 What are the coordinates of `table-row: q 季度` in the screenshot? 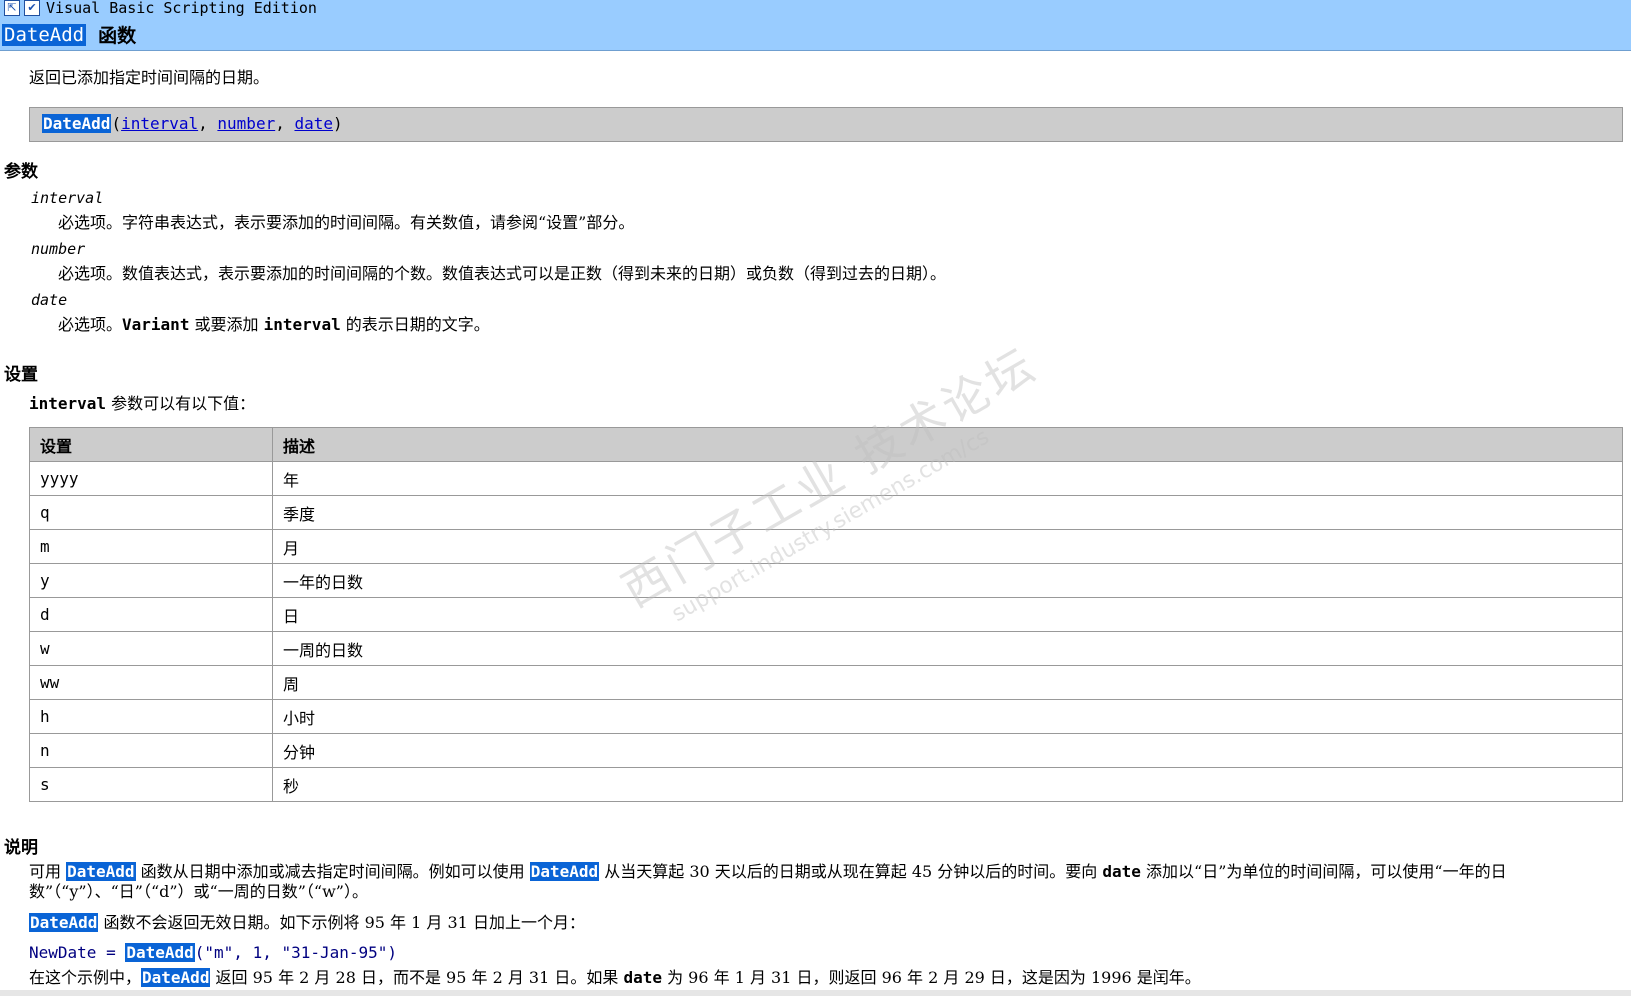 It's located at (826, 512).